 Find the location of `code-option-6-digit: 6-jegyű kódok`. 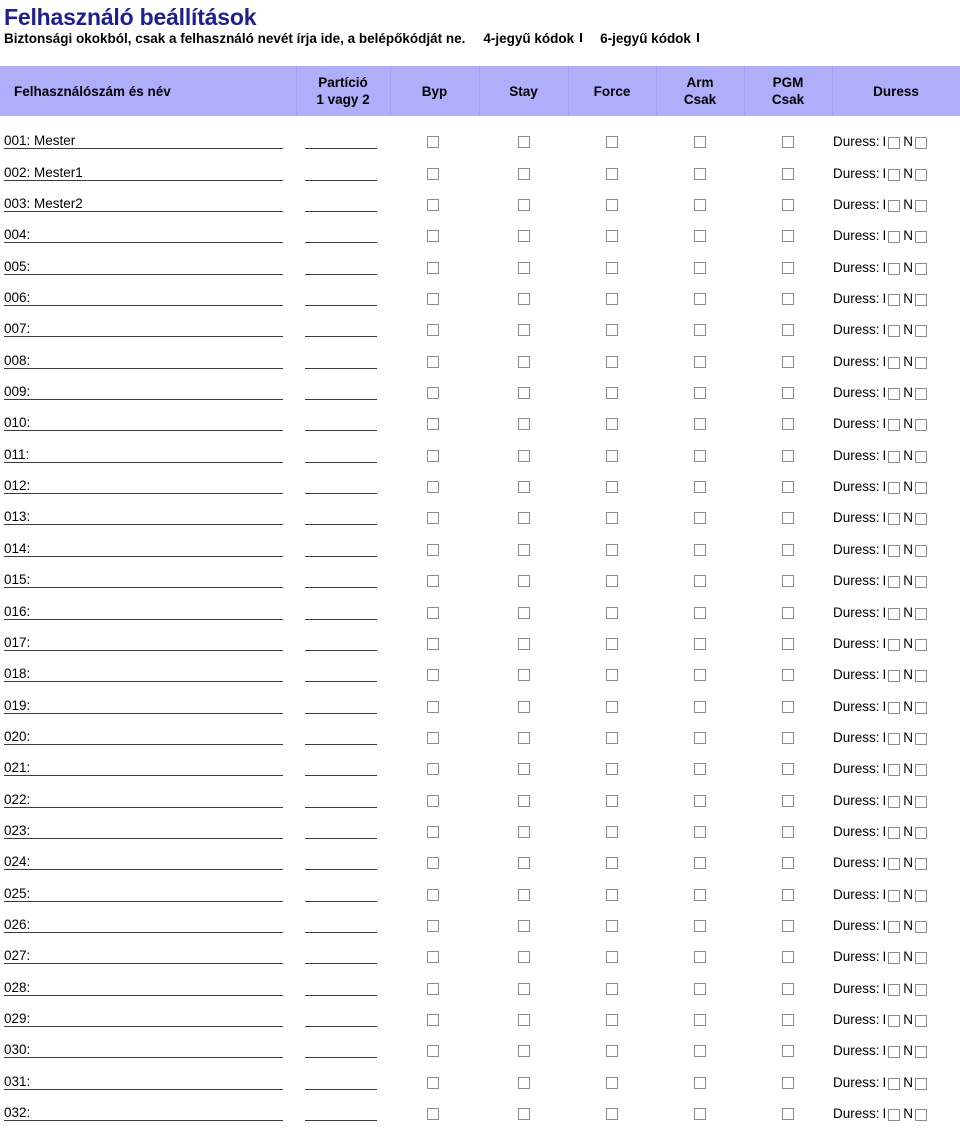

code-option-6-digit: 6-jegyű kódok is located at coordinates (649, 38).